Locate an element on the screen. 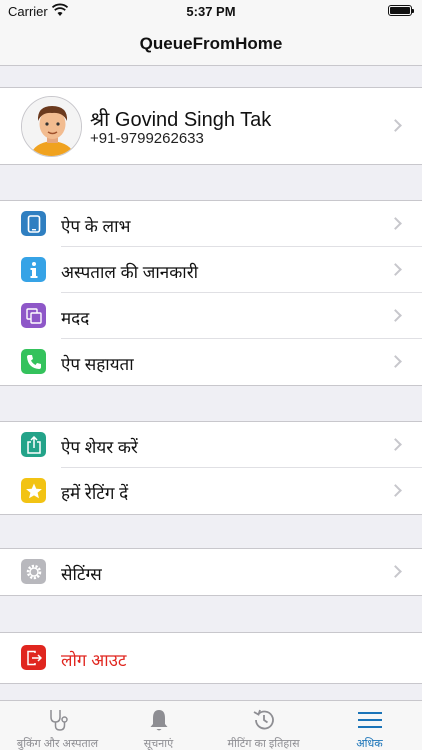 The height and width of the screenshot is (750, 422). menu-item-settings: सेटिंग्स is located at coordinates (211, 572).